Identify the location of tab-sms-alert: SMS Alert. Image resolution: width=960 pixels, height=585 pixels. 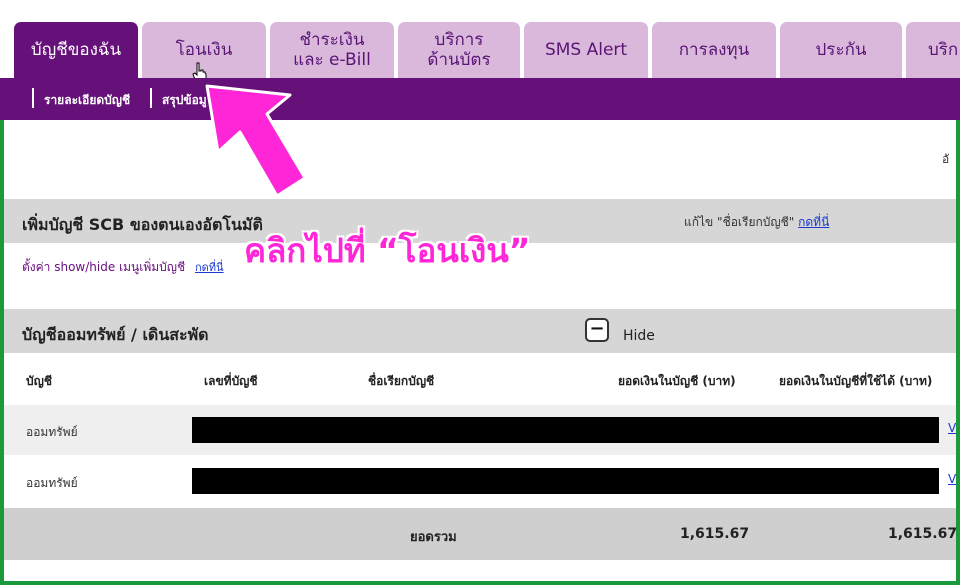
(586, 50).